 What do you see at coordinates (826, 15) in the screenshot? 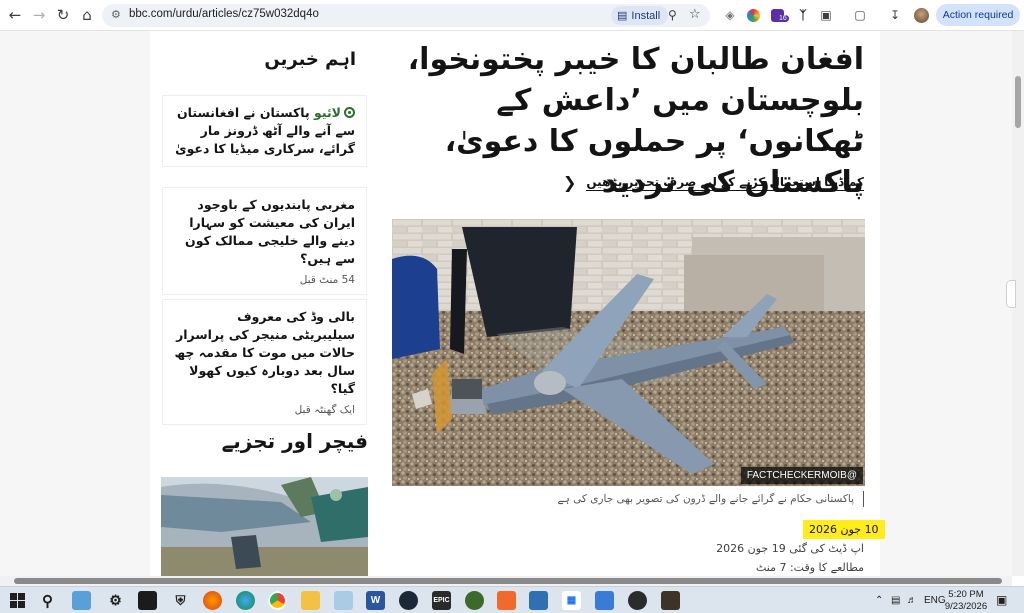
I see `extensions-puzzle-icon: ▣` at bounding box center [826, 15].